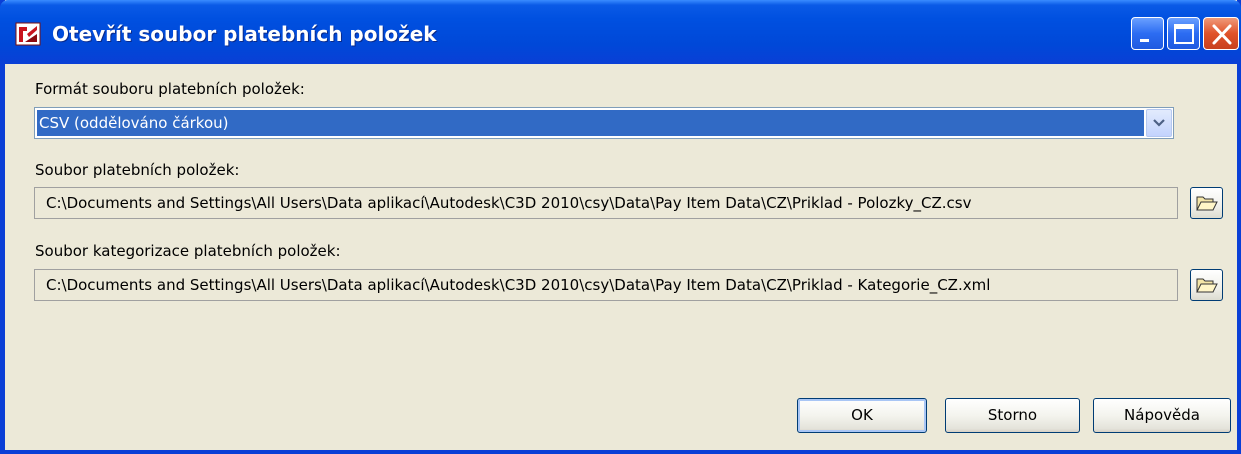 The width and height of the screenshot is (1241, 454). What do you see at coordinates (620, 32) in the screenshot?
I see `title-bar: Otevřít soubor platebních položek` at bounding box center [620, 32].